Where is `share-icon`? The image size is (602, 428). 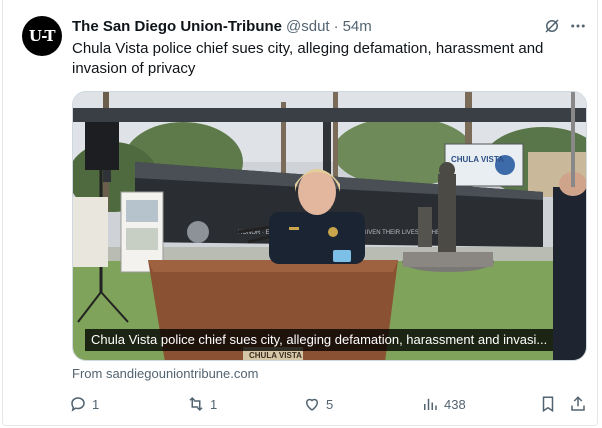 share-icon is located at coordinates (578, 403).